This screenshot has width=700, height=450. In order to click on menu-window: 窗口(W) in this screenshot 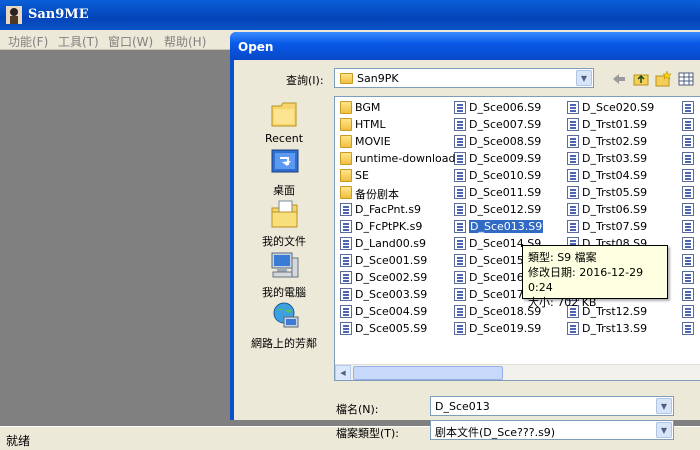, I will do `click(130, 41)`.